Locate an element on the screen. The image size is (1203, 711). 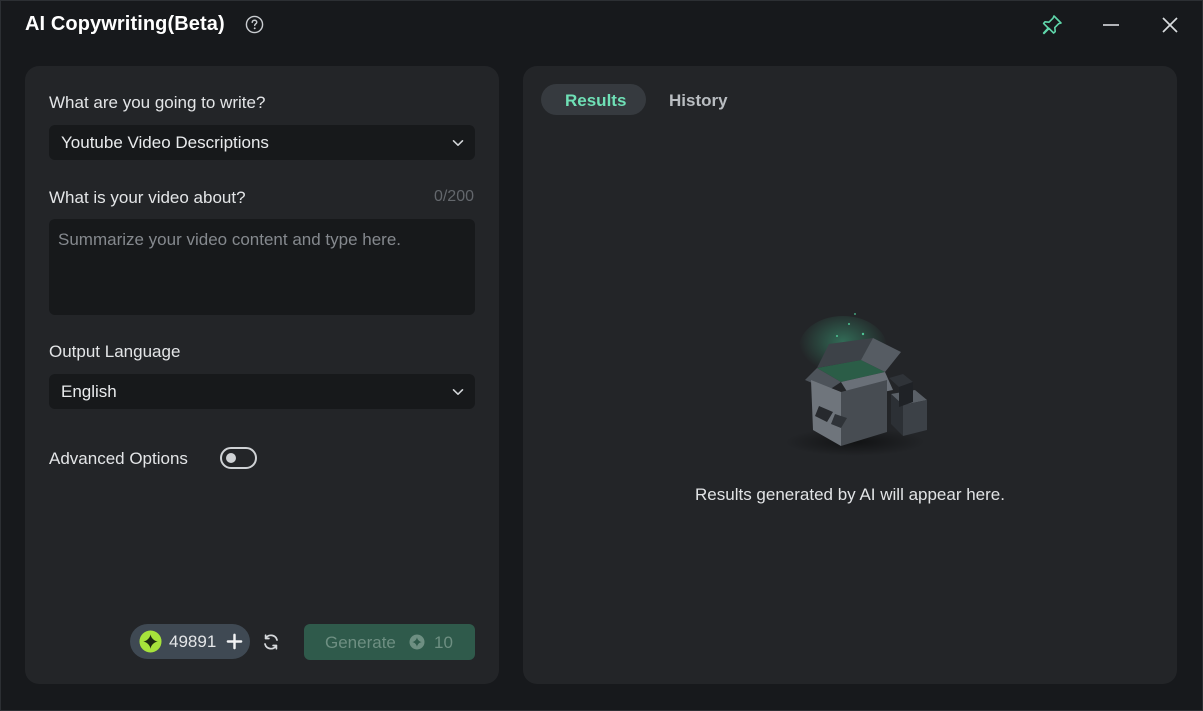
char-counter: 0/200 is located at coordinates (453, 196).